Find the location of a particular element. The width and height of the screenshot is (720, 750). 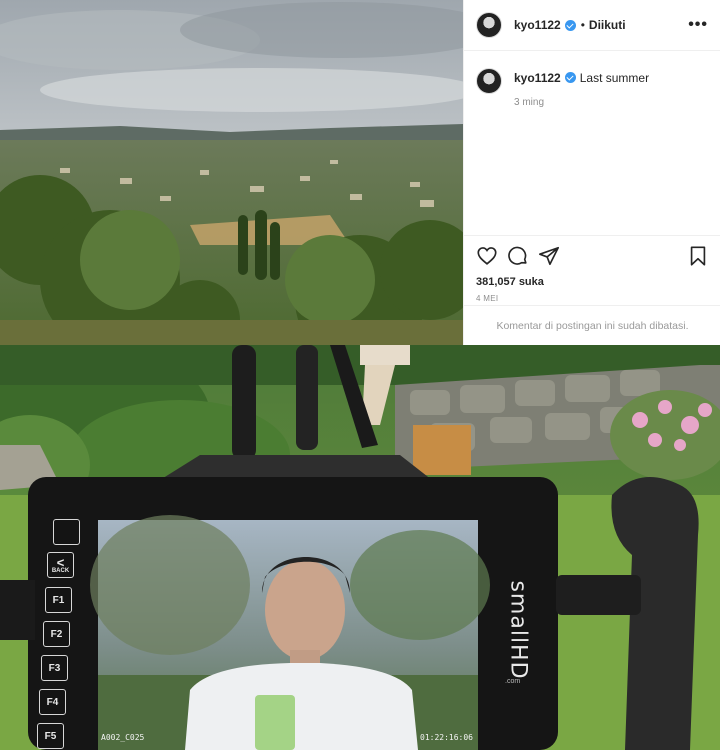

brand-domain: .com is located at coordinates (513, 681).